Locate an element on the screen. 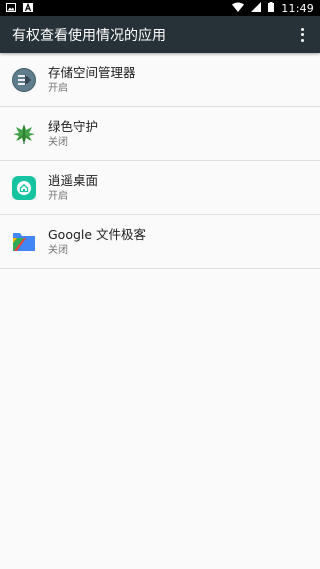  battery-icon is located at coordinates (271, 8).